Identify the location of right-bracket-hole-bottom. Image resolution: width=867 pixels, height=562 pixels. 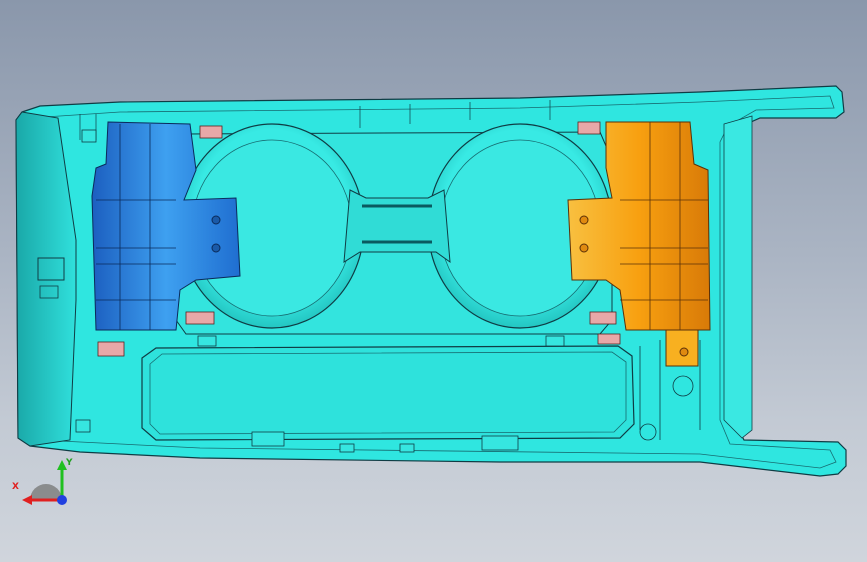
(584, 248).